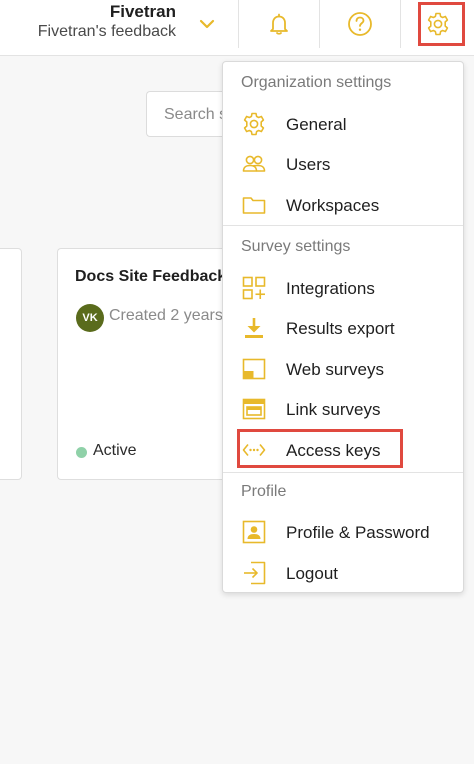 This screenshot has width=474, height=764. What do you see at coordinates (254, 532) in the screenshot?
I see `profile-icon` at bounding box center [254, 532].